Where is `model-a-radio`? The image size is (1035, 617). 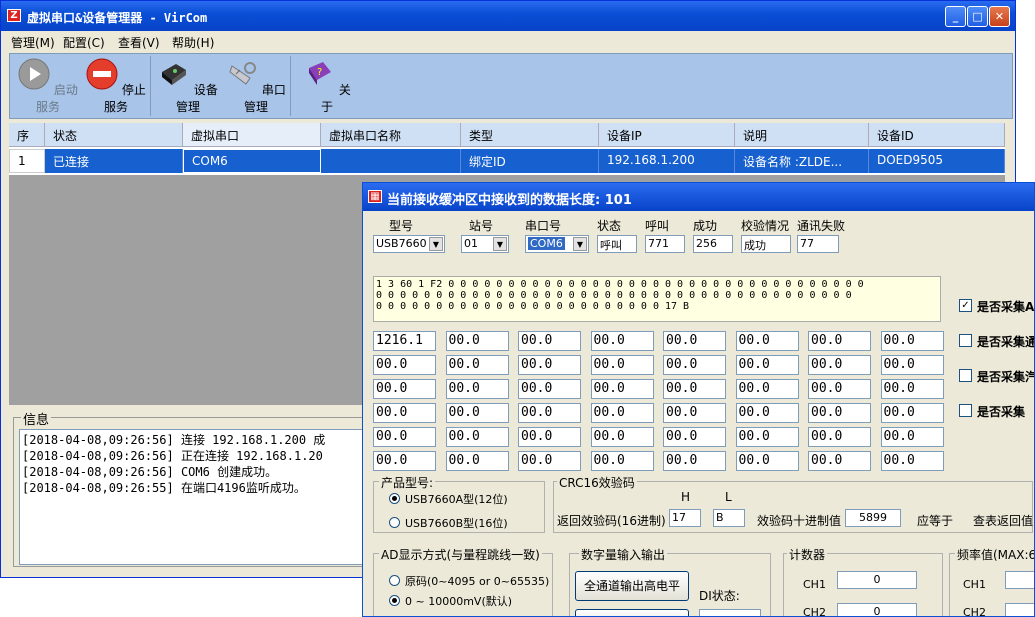 model-a-radio is located at coordinates (394, 498).